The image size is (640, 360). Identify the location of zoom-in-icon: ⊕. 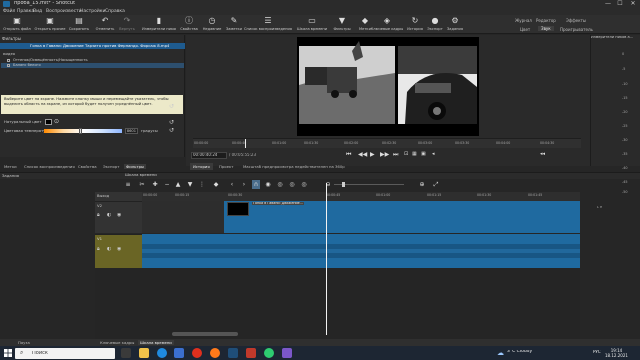
(422, 184).